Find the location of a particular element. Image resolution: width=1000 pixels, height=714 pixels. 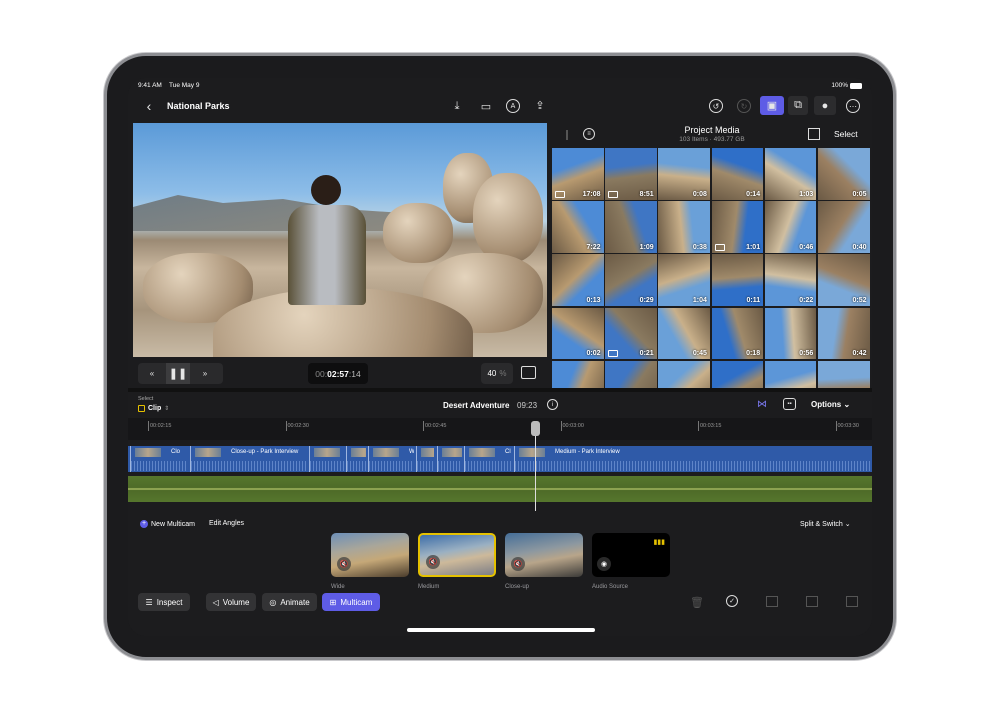

snapping-icon: ⋈ is located at coordinates (762, 404).